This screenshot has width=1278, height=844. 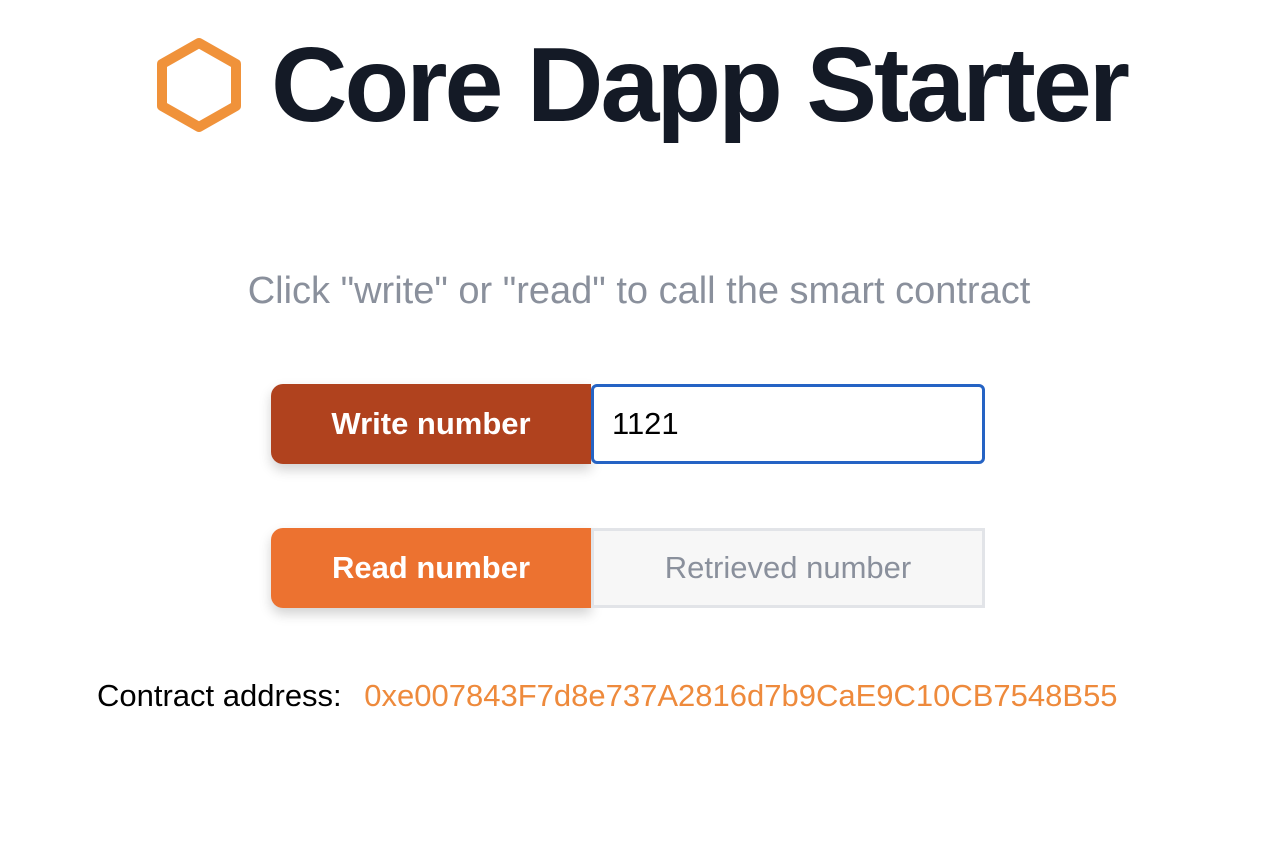 I want to click on retrieved-number-display: Retrieved number, so click(x=788, y=568).